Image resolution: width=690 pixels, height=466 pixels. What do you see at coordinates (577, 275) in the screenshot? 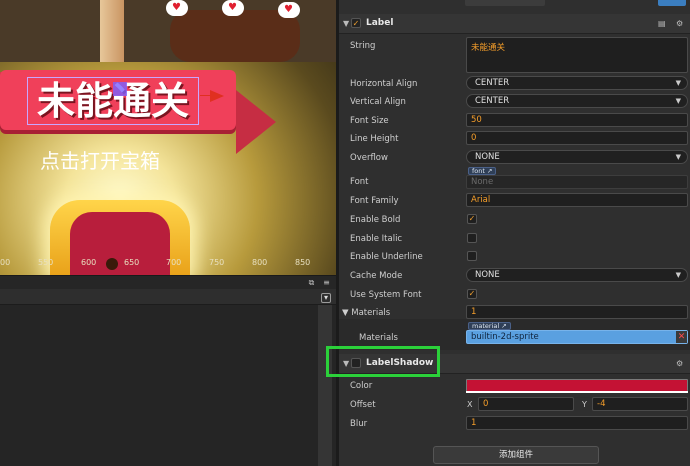
I see `cache-mode-select: NONE ▼` at bounding box center [577, 275].